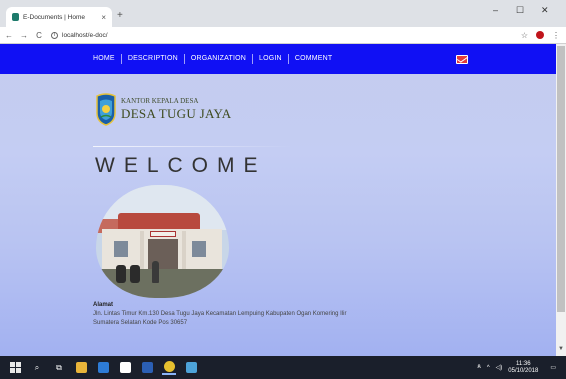 The image size is (566, 379). I want to click on back-button: ←, so click(9, 35).